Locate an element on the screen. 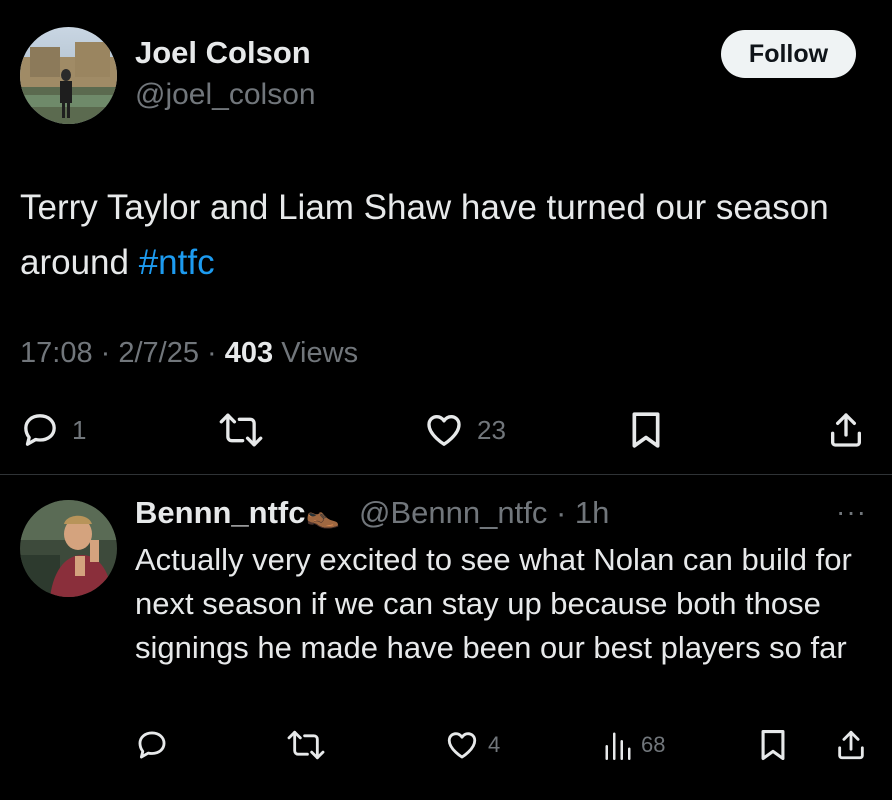 This screenshot has height=800, width=892. reply-reply-button is located at coordinates (152, 745).